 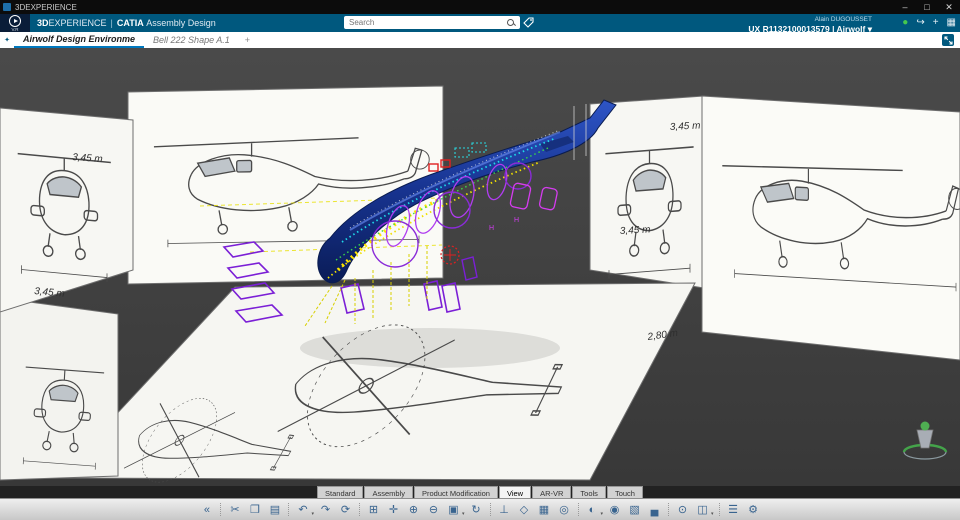 I want to click on header-icons: ● ↪ + ▦, so click(x=929, y=23).